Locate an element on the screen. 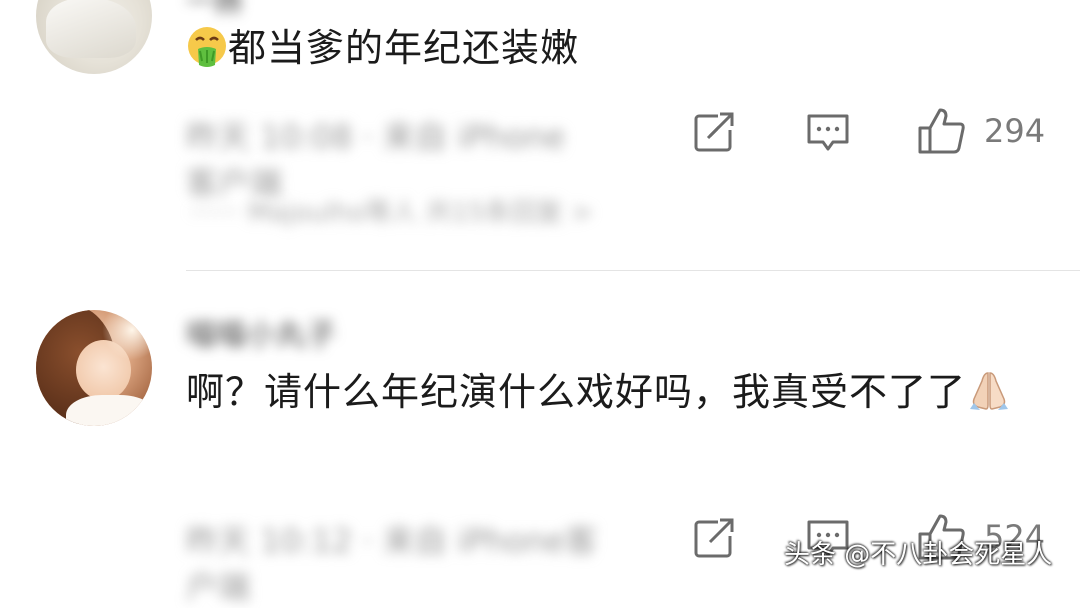 This screenshot has width=1080, height=608. comment-text-content: 啊？请什么年纪演什么戏好吗，我真受不了了 is located at coordinates (576, 392).